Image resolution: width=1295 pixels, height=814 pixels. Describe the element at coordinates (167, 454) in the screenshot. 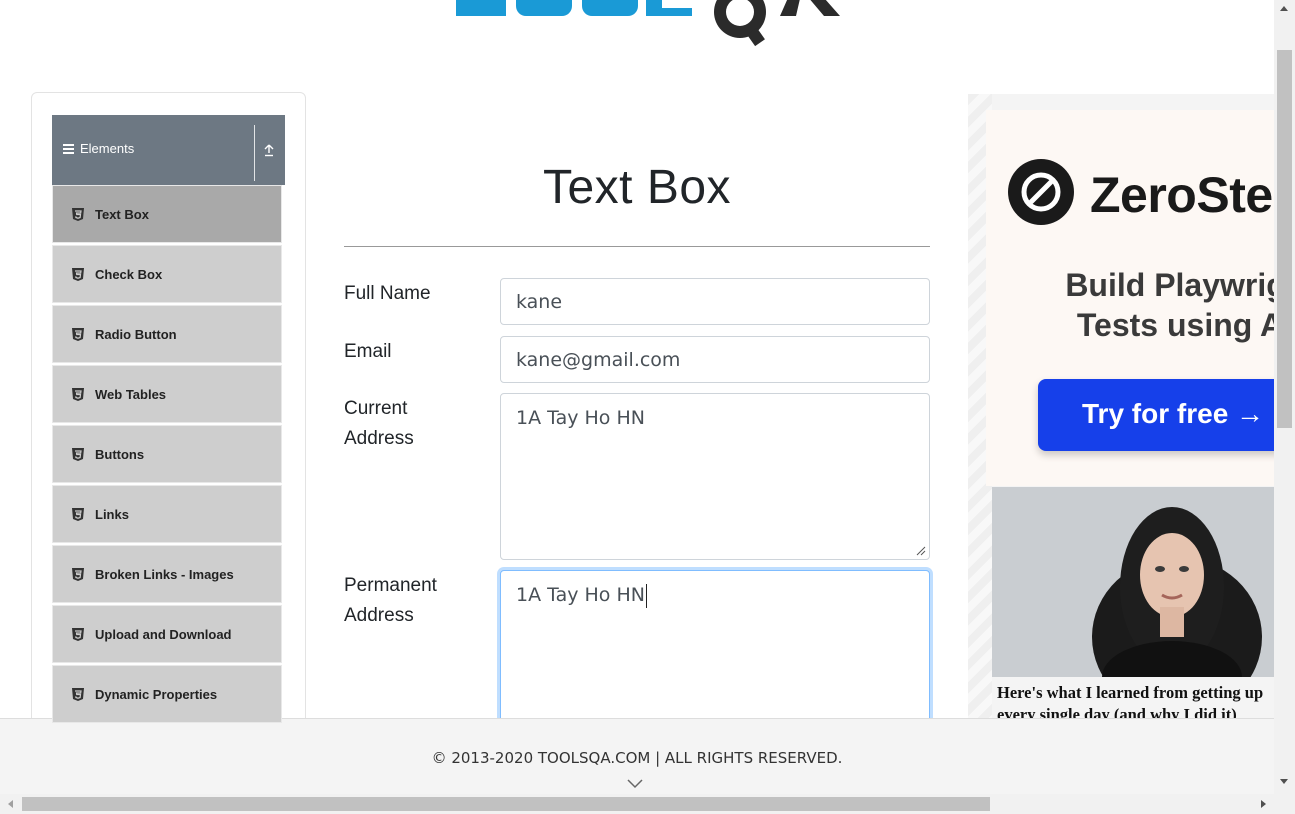

I see `sidebar-item: Buttons` at that location.